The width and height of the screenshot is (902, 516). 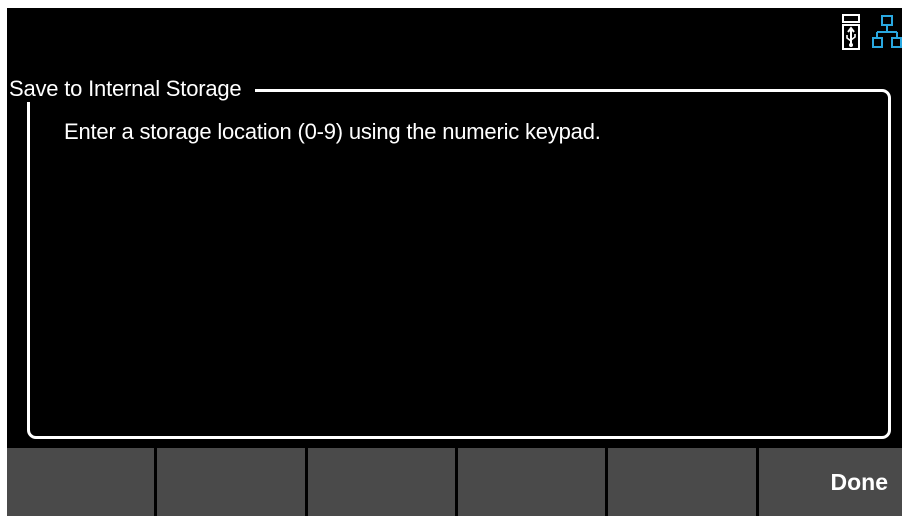 I want to click on softkey-bar: Done, so click(x=454, y=482).